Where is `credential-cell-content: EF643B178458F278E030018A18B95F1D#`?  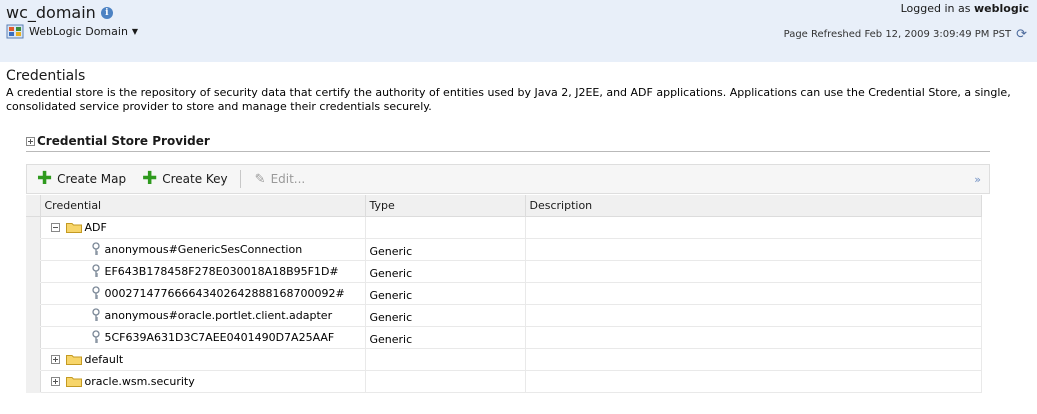
credential-cell-content: EF643B178458F278E030018A18B95F1D# is located at coordinates (205, 271).